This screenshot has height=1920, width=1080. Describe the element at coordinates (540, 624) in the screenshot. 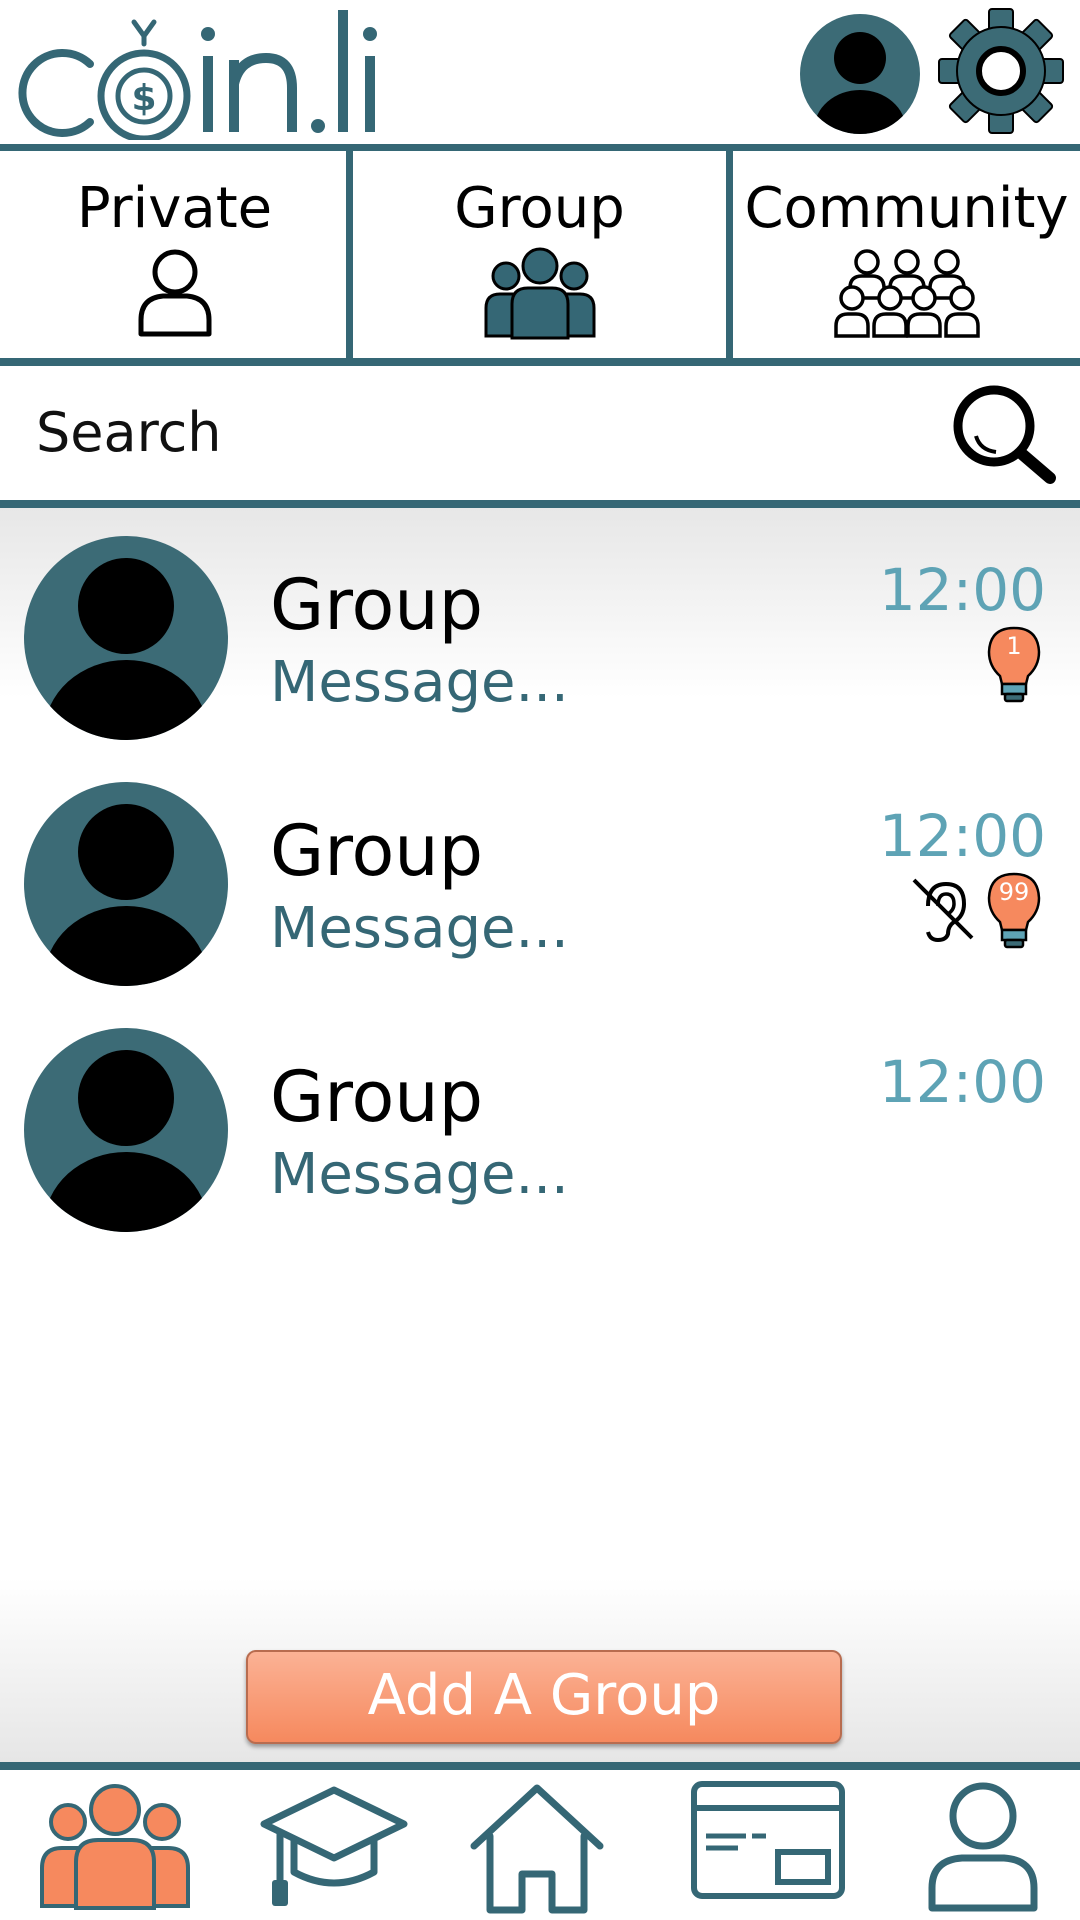

I see `list-item: Group Message... 12:00 1` at that location.